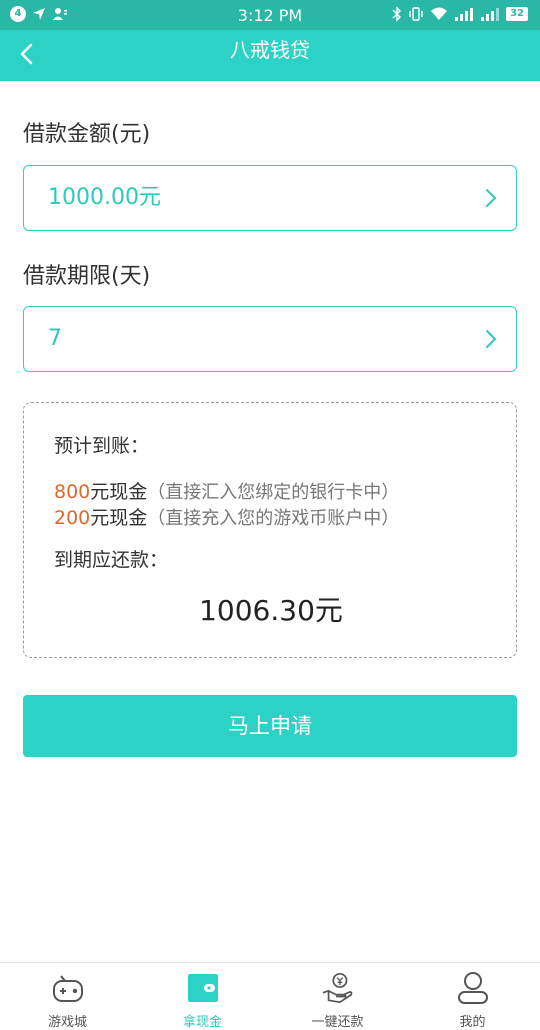 Image resolution: width=540 pixels, height=1030 pixels. What do you see at coordinates (270, 726) in the screenshot?
I see `apply-button: 马上申请` at bounding box center [270, 726].